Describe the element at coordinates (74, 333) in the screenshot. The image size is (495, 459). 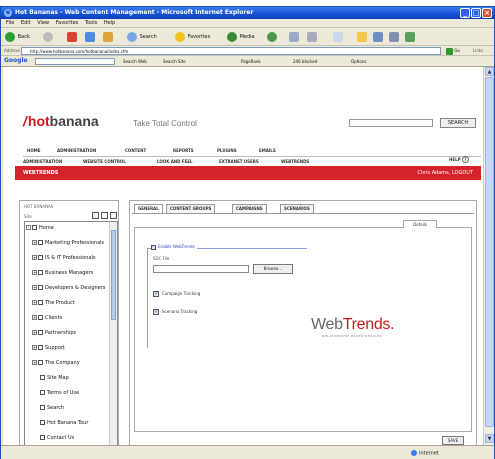
I see `tree-item: + Partnerships` at that location.